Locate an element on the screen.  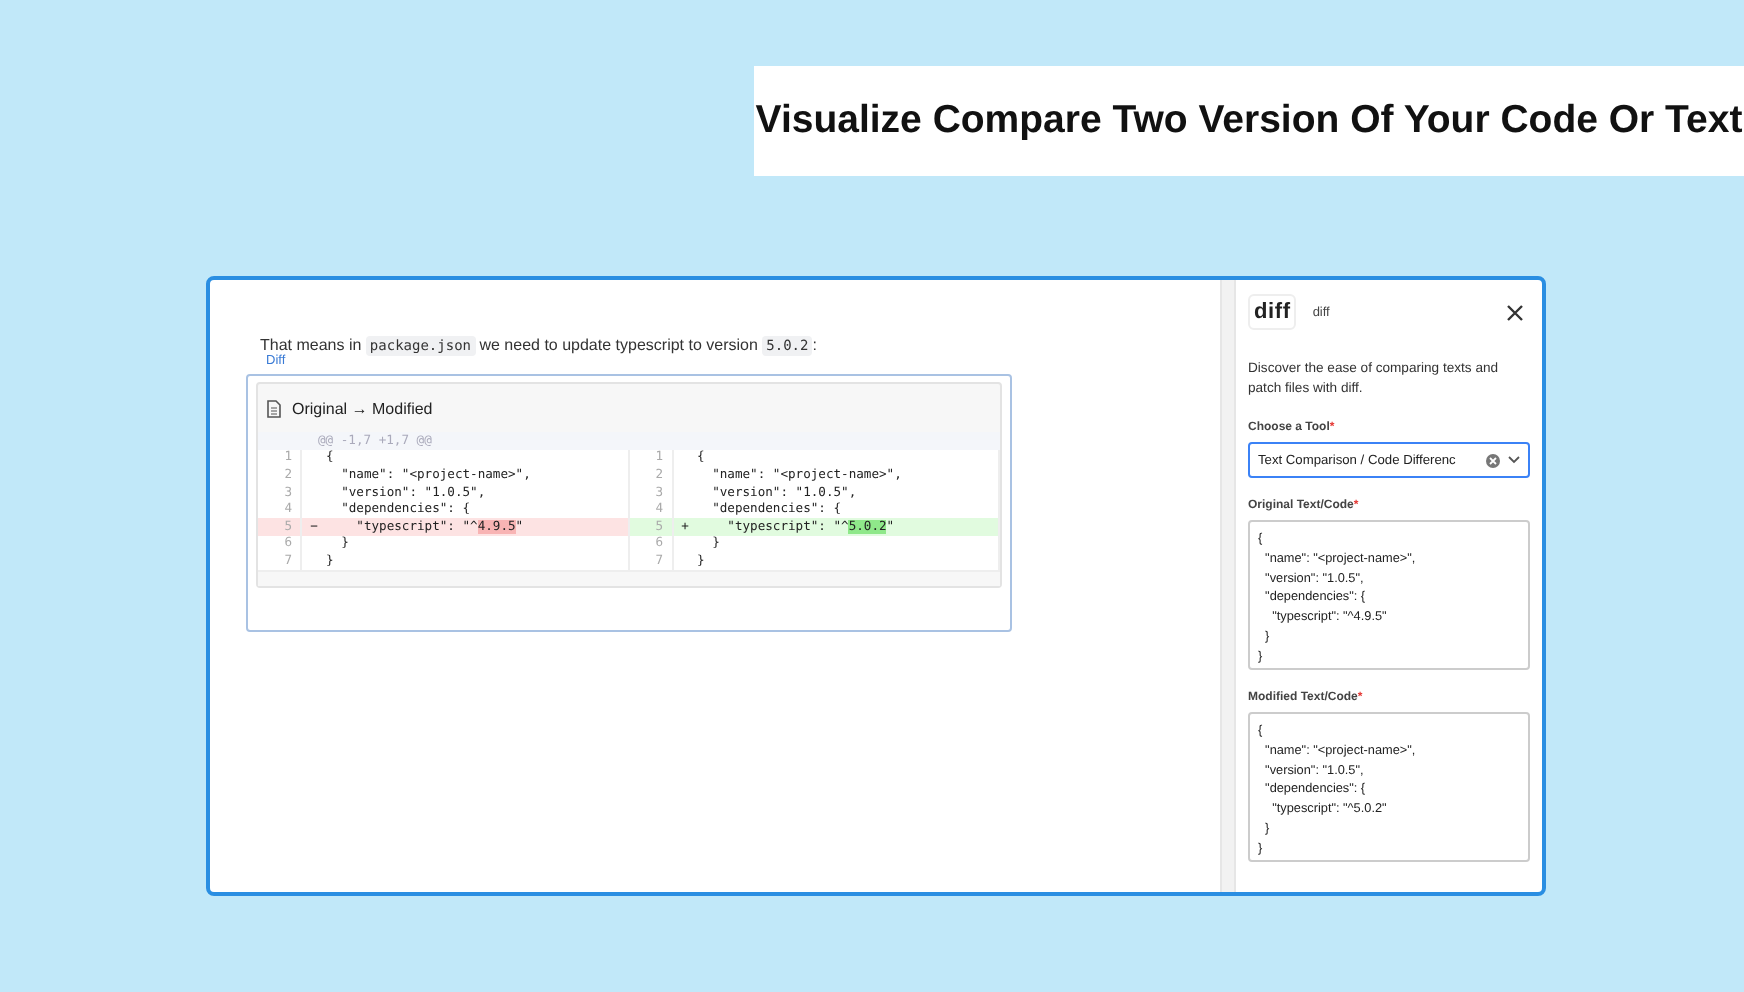
close-icon is located at coordinates (1515, 312).